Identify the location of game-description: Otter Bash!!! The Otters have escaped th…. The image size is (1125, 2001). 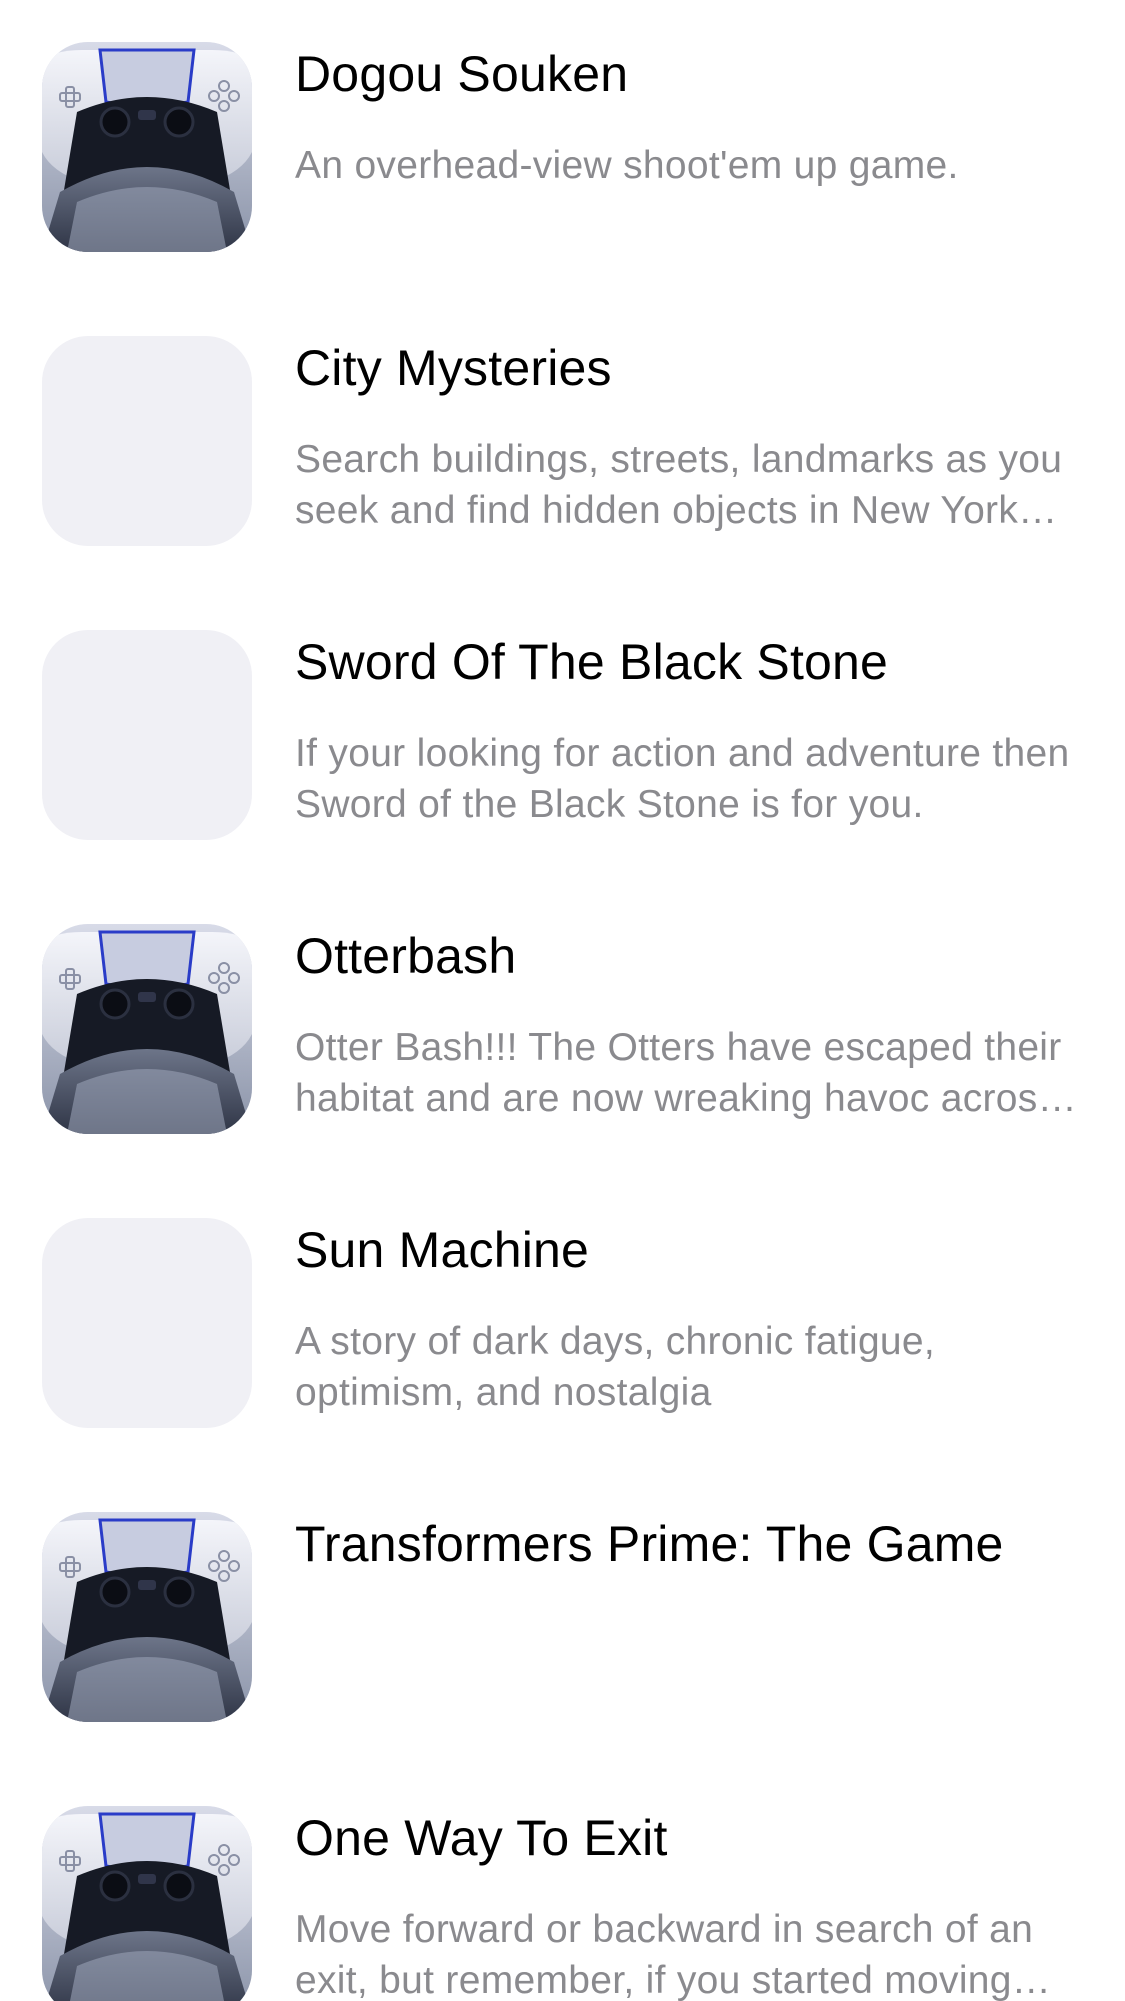
(678, 1073).